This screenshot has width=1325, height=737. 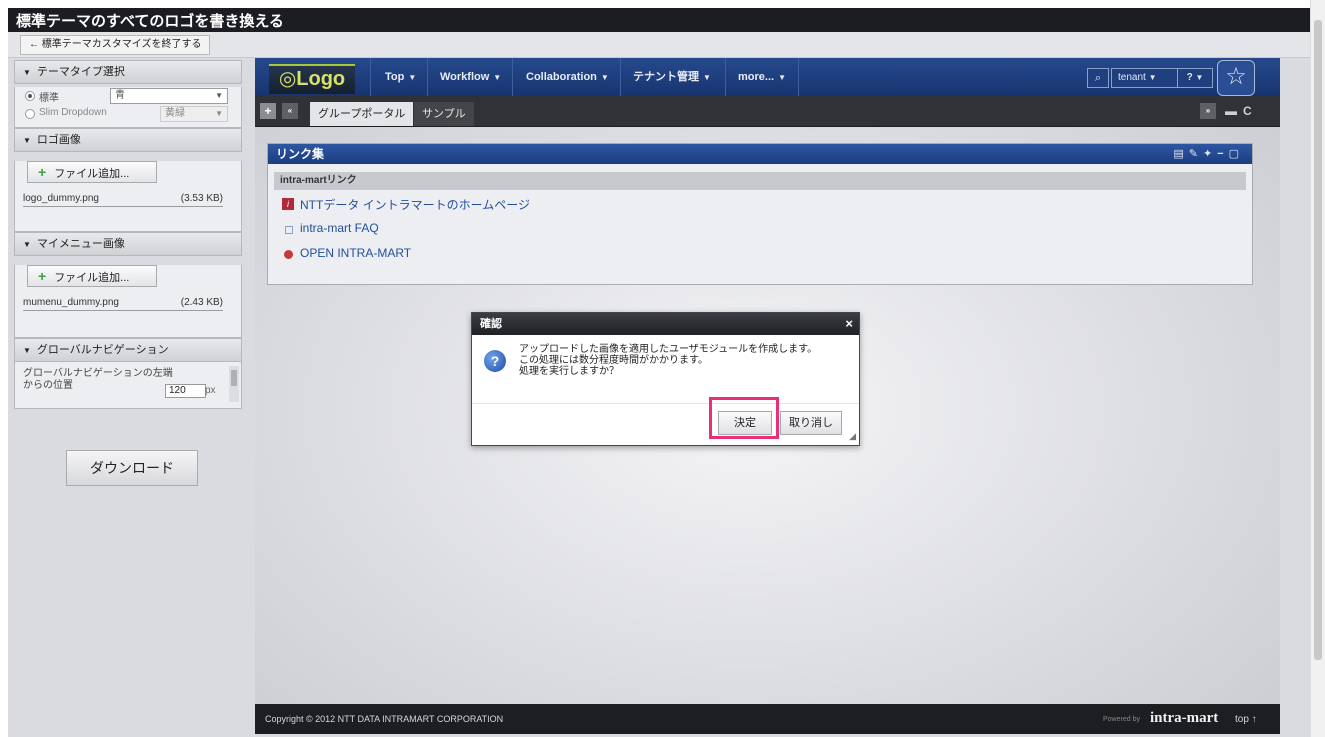 I want to click on tenant-select: tenant ▼, so click(x=1145, y=78).